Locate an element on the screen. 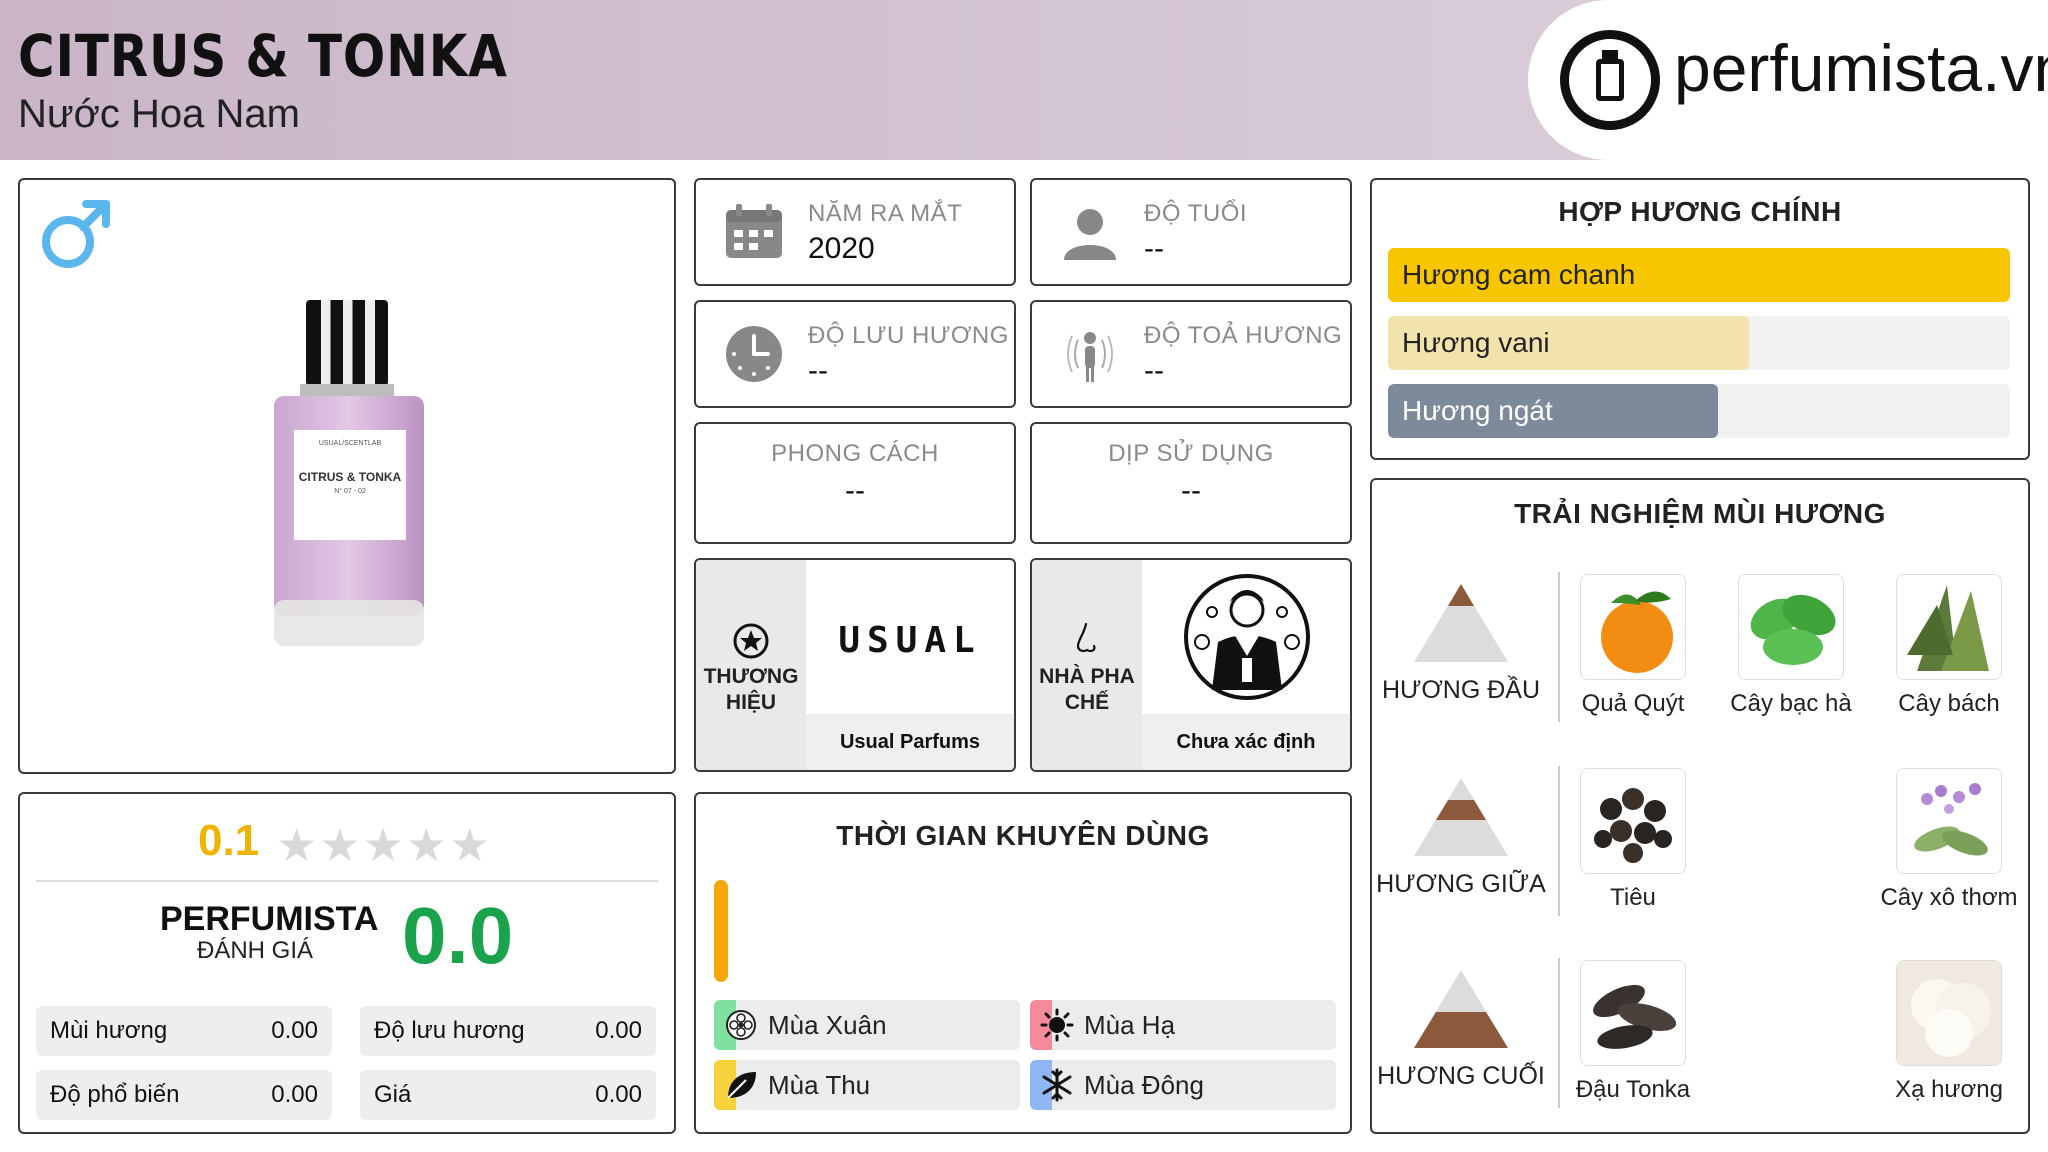 The height and width of the screenshot is (1152, 2048). base-notes-label: HƯƠNG CUỐI is located at coordinates (1461, 1076).